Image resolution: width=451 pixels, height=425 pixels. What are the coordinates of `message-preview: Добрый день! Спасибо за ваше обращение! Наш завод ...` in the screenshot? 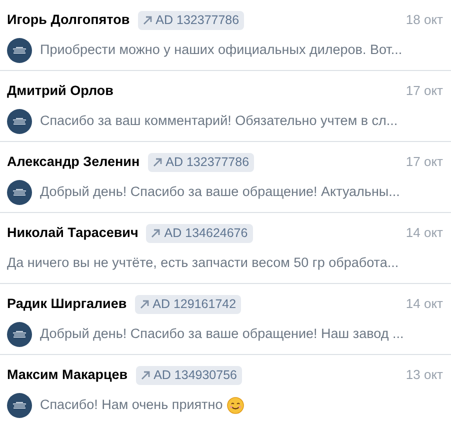 It's located at (222, 334).